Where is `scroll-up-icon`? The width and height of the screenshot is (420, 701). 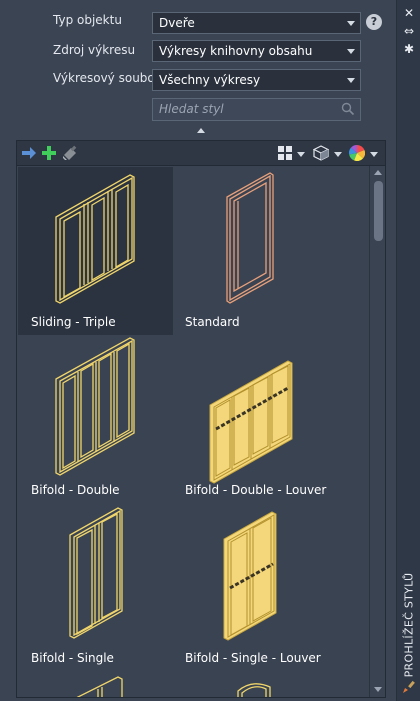
scroll-up-icon is located at coordinates (378, 172).